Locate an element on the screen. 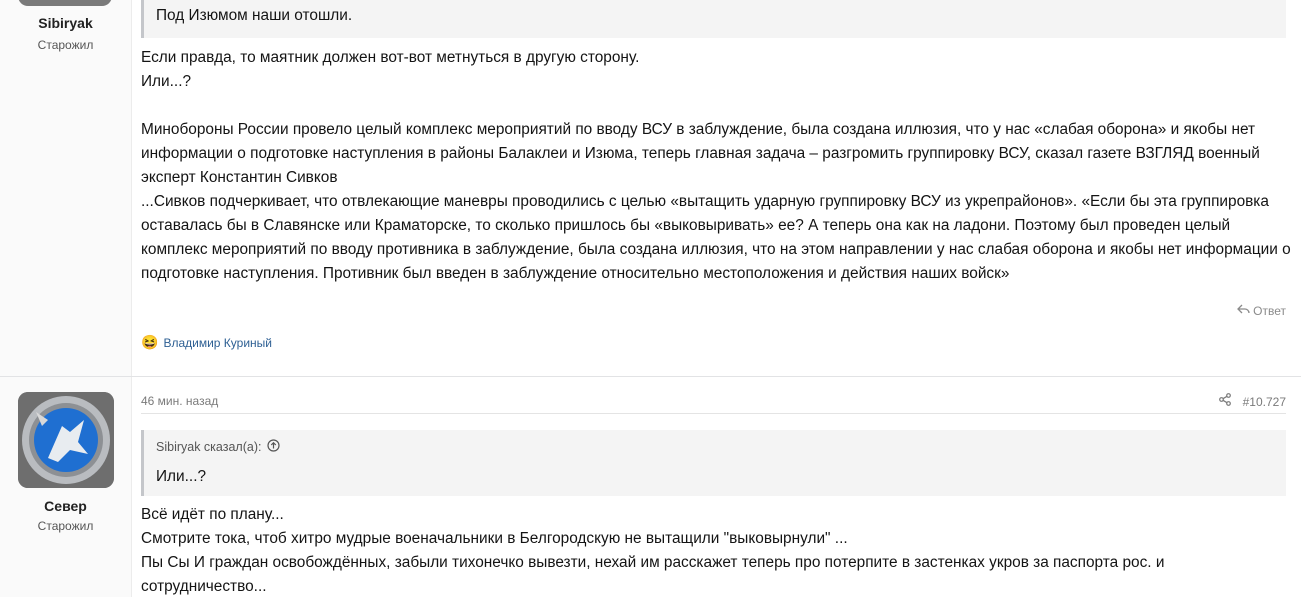  reaction-user: Владимир Куриный is located at coordinates (217, 343).